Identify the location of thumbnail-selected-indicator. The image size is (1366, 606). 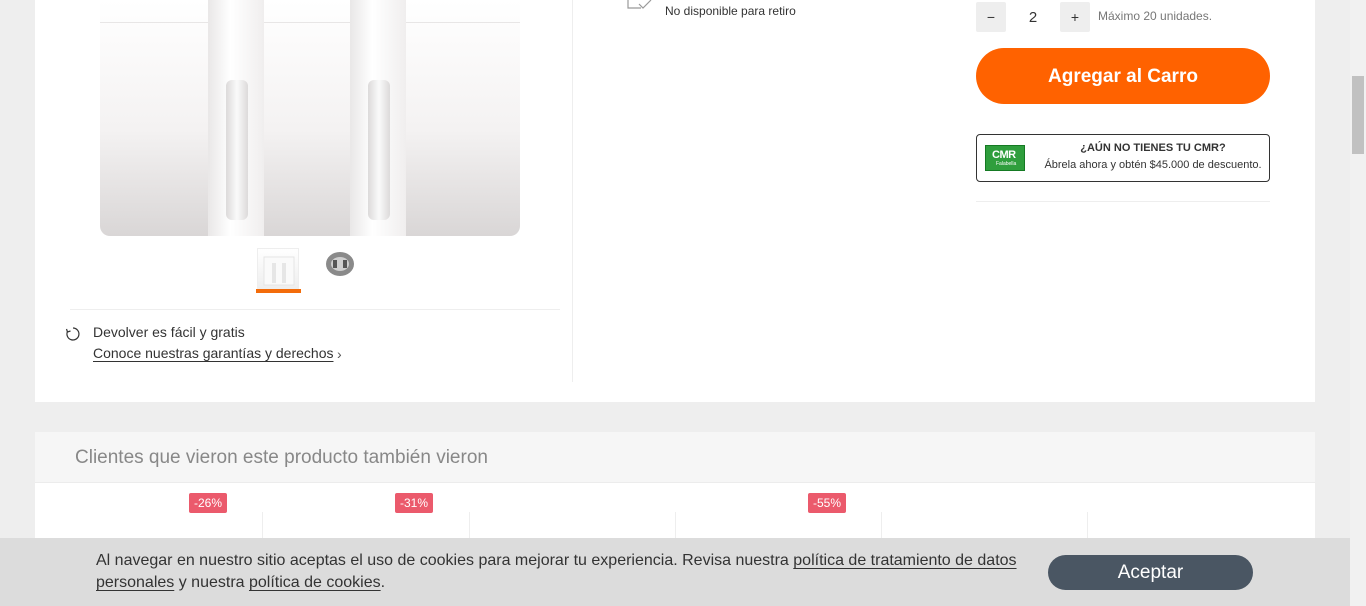
(278, 291).